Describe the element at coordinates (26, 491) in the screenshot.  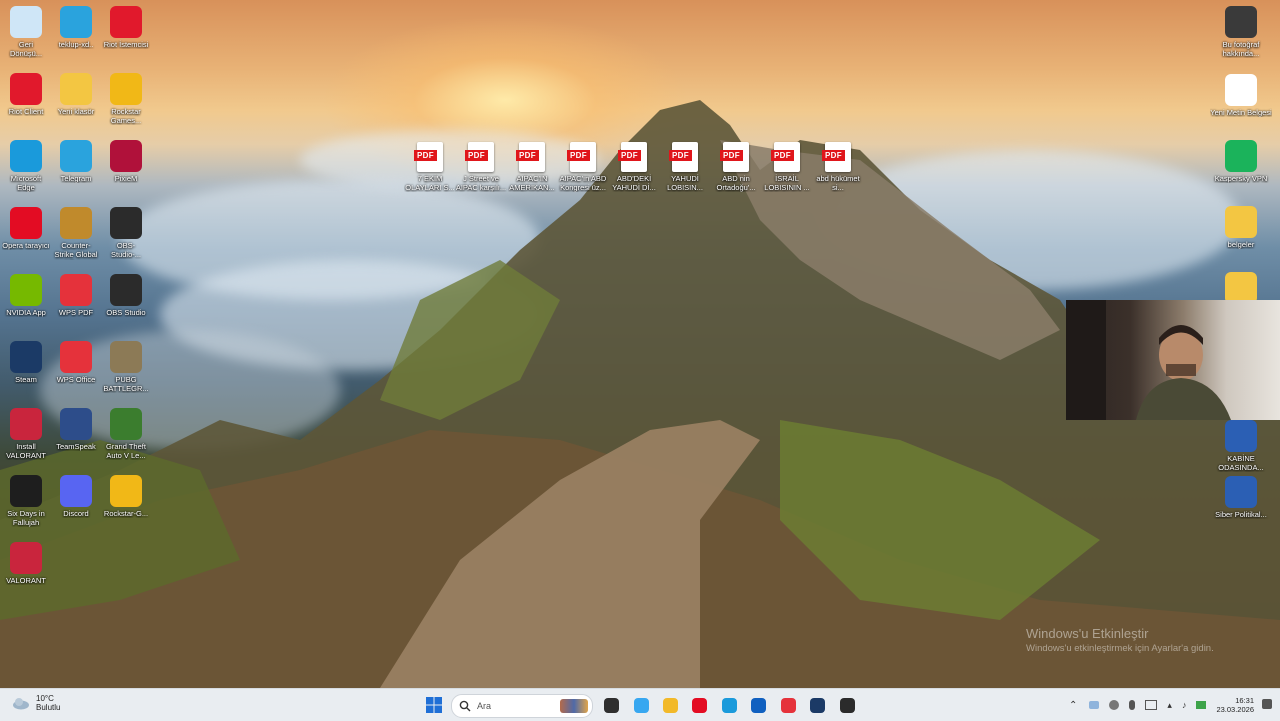
I see `sixdays-icon` at that location.